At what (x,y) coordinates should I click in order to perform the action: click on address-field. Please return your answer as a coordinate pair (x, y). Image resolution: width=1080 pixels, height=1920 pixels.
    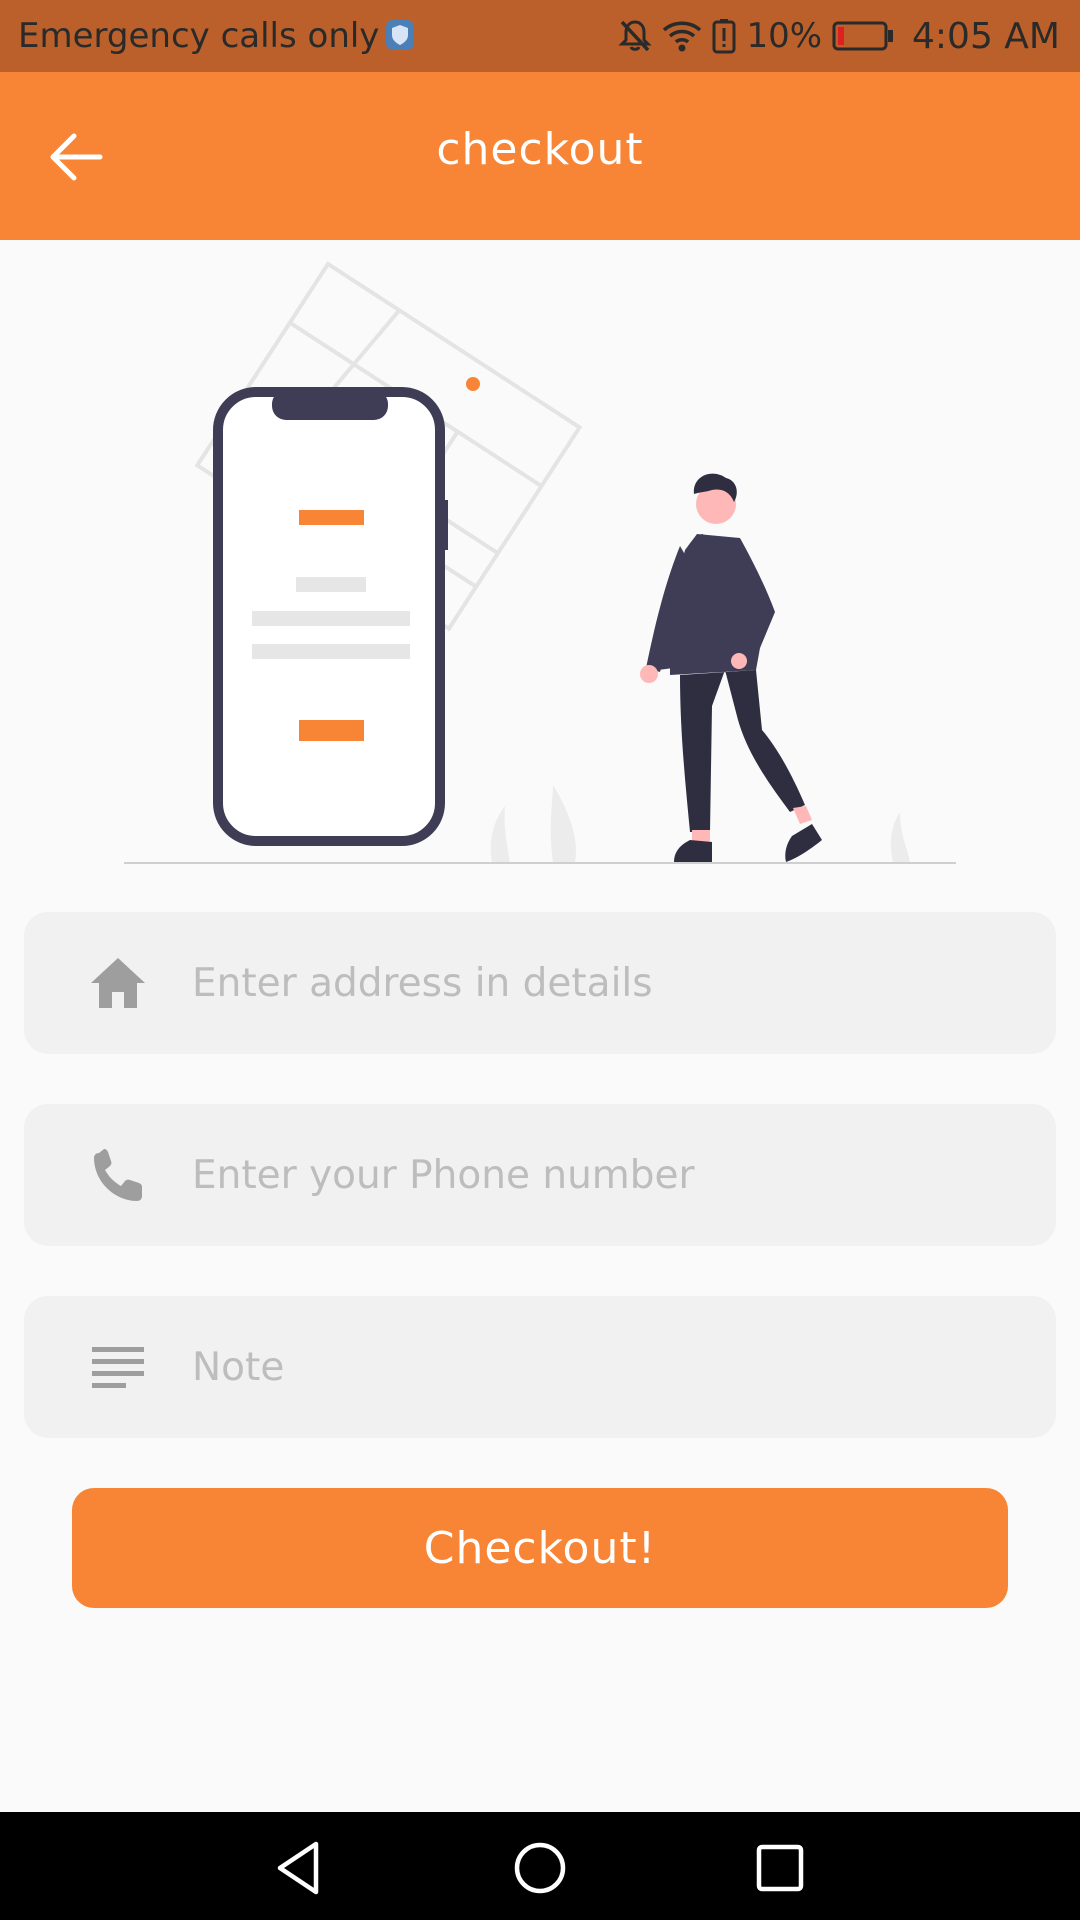
    Looking at the image, I should click on (540, 983).